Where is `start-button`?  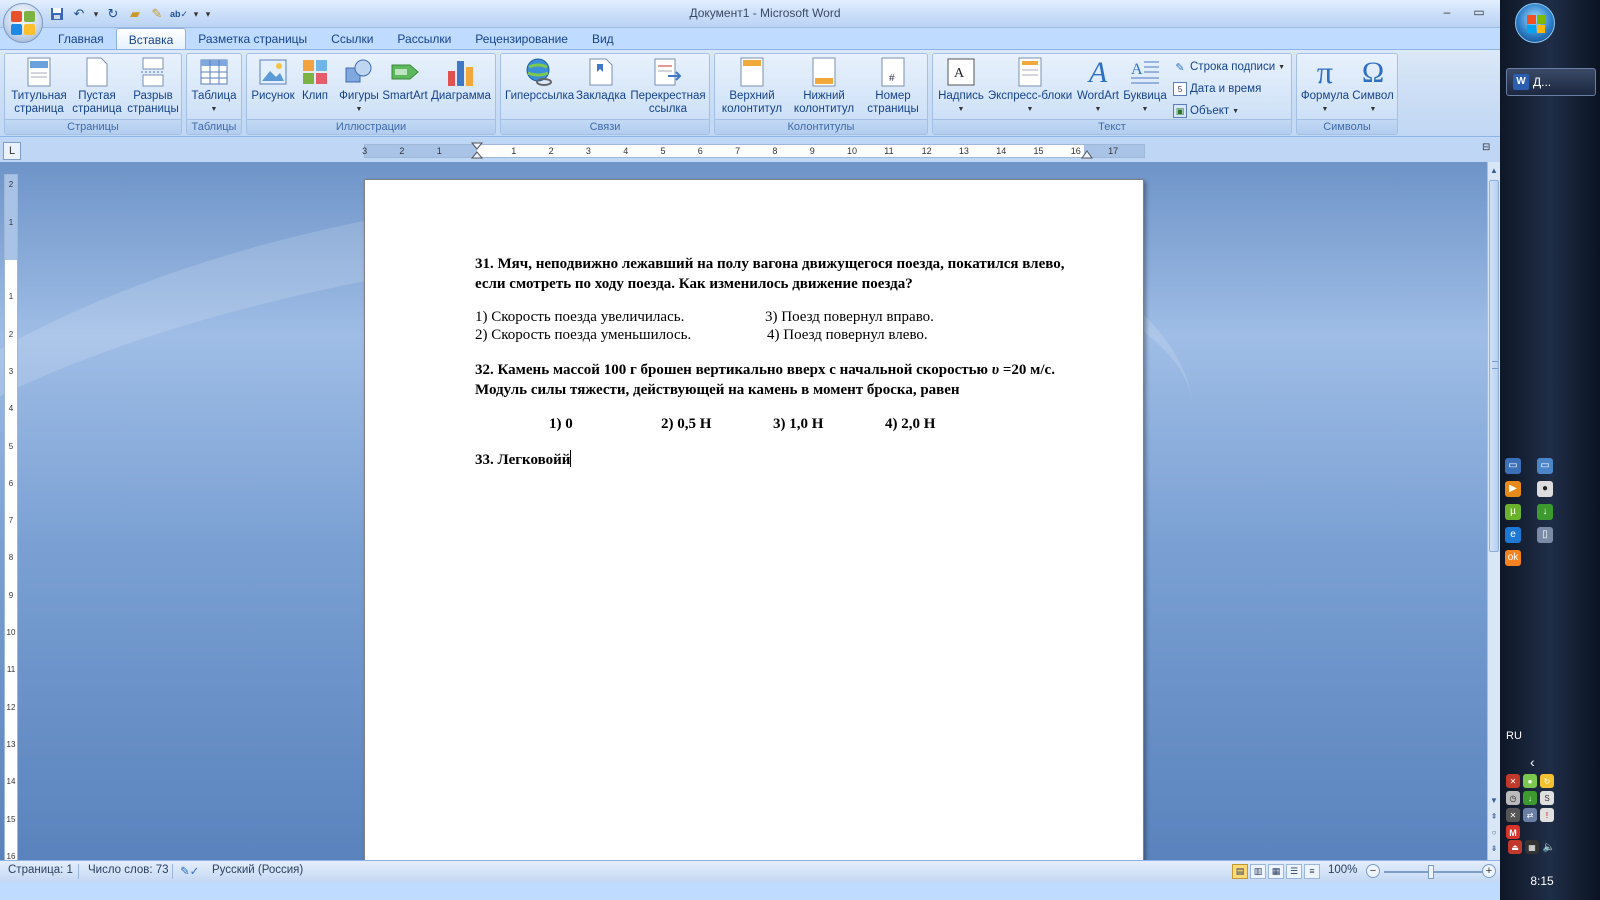
start-button is located at coordinates (1535, 23).